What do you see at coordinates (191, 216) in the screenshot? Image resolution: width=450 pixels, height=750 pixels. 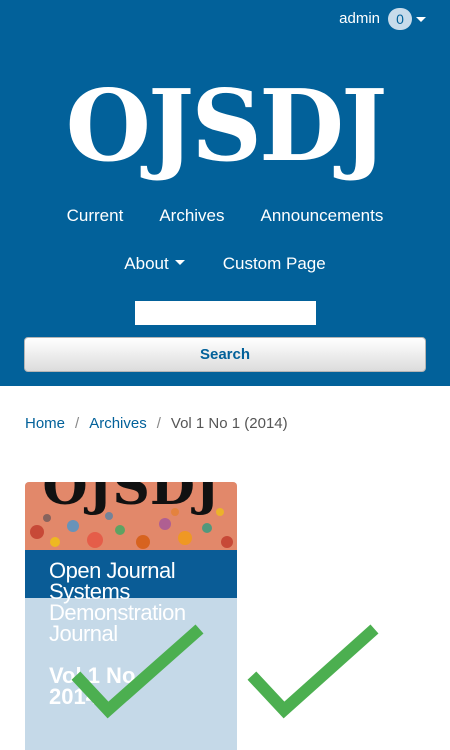 I see `nav-archives: Archives` at bounding box center [191, 216].